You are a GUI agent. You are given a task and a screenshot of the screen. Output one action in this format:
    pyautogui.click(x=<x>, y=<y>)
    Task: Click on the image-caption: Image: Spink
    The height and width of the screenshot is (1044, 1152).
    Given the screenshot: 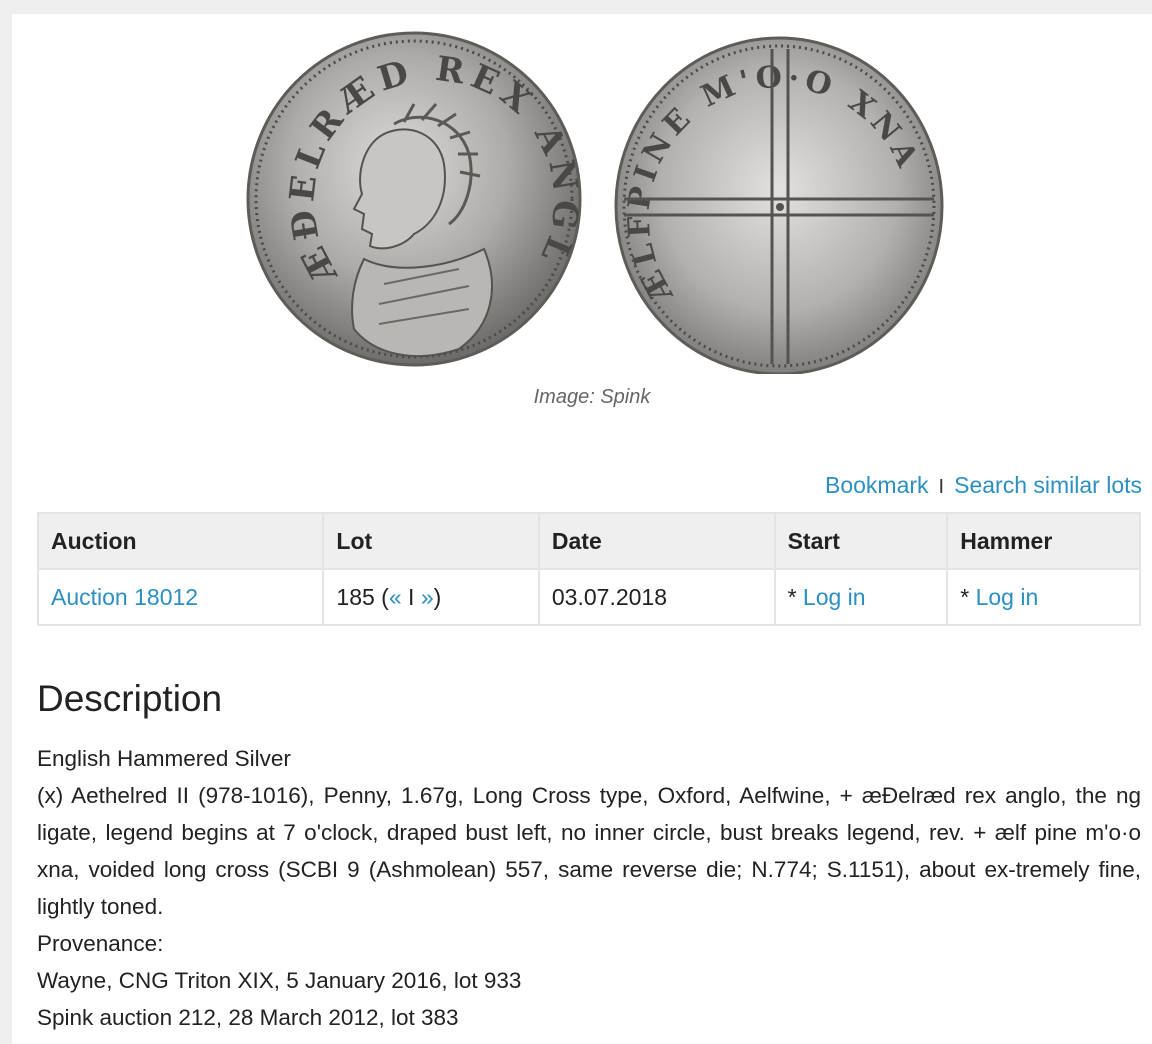 What is the action you would take?
    pyautogui.click(x=592, y=397)
    